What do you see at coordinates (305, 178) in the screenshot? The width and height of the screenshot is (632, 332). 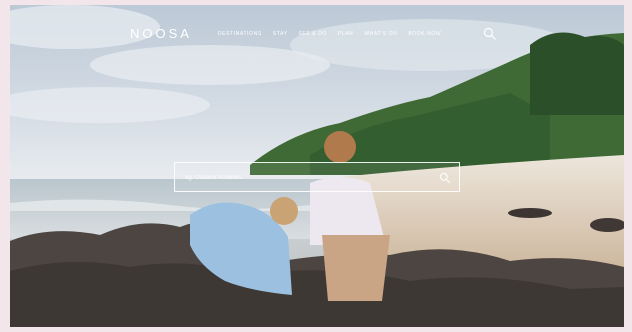 I see `search-input` at bounding box center [305, 178].